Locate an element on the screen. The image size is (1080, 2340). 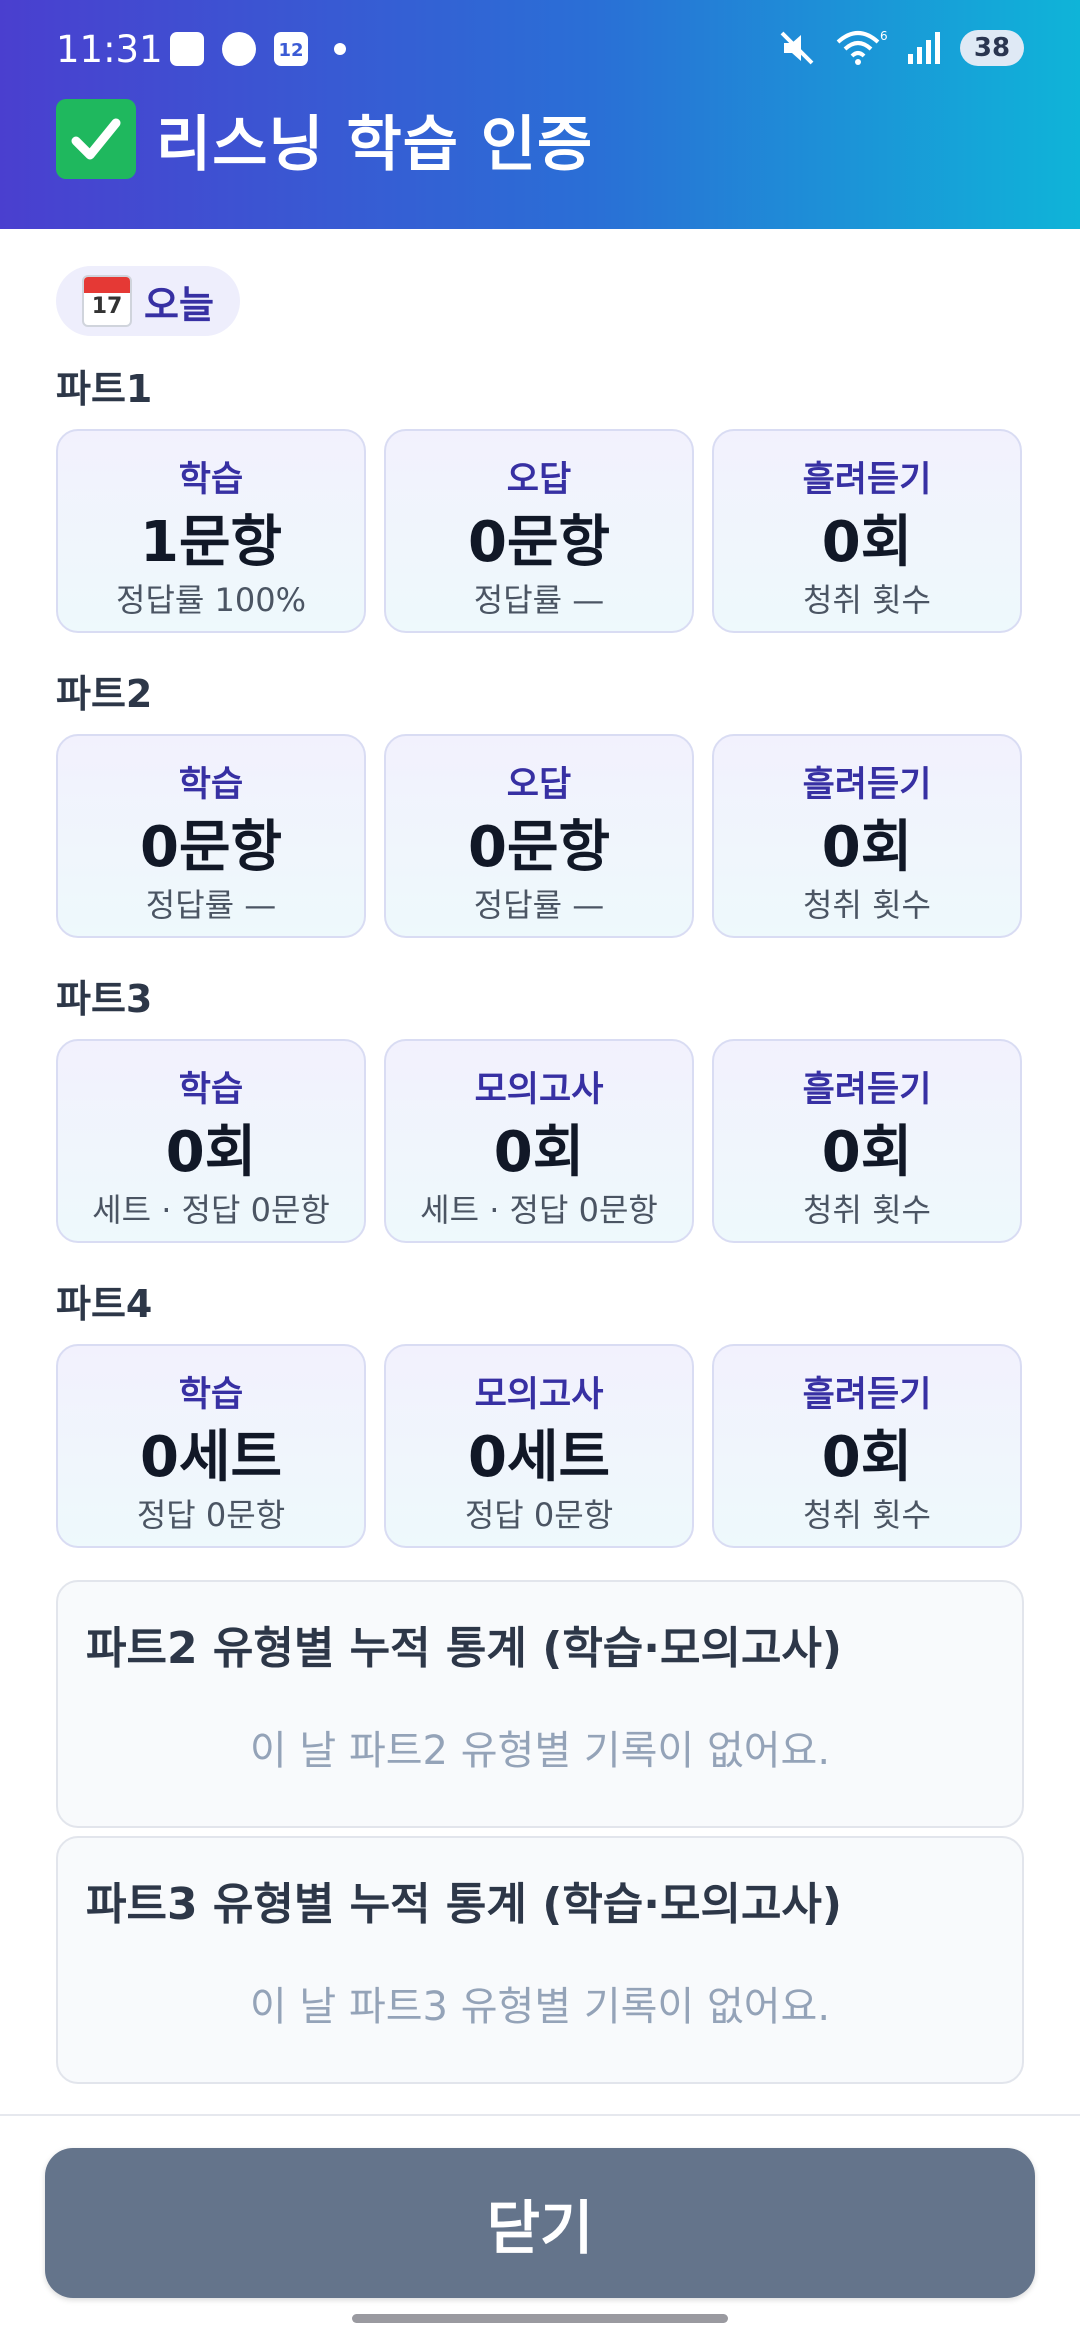
system-icons: 6 38 is located at coordinates (901, 48).